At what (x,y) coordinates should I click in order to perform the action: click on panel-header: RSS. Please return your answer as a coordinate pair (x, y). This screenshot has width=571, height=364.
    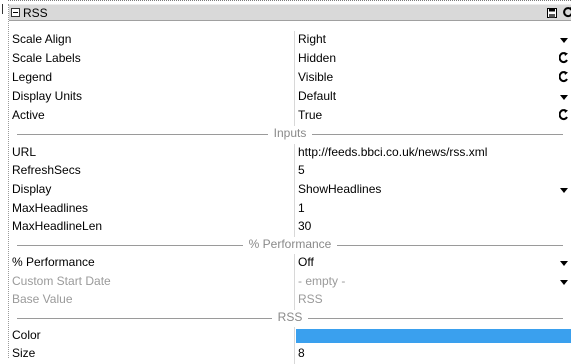
    Looking at the image, I should click on (290, 12).